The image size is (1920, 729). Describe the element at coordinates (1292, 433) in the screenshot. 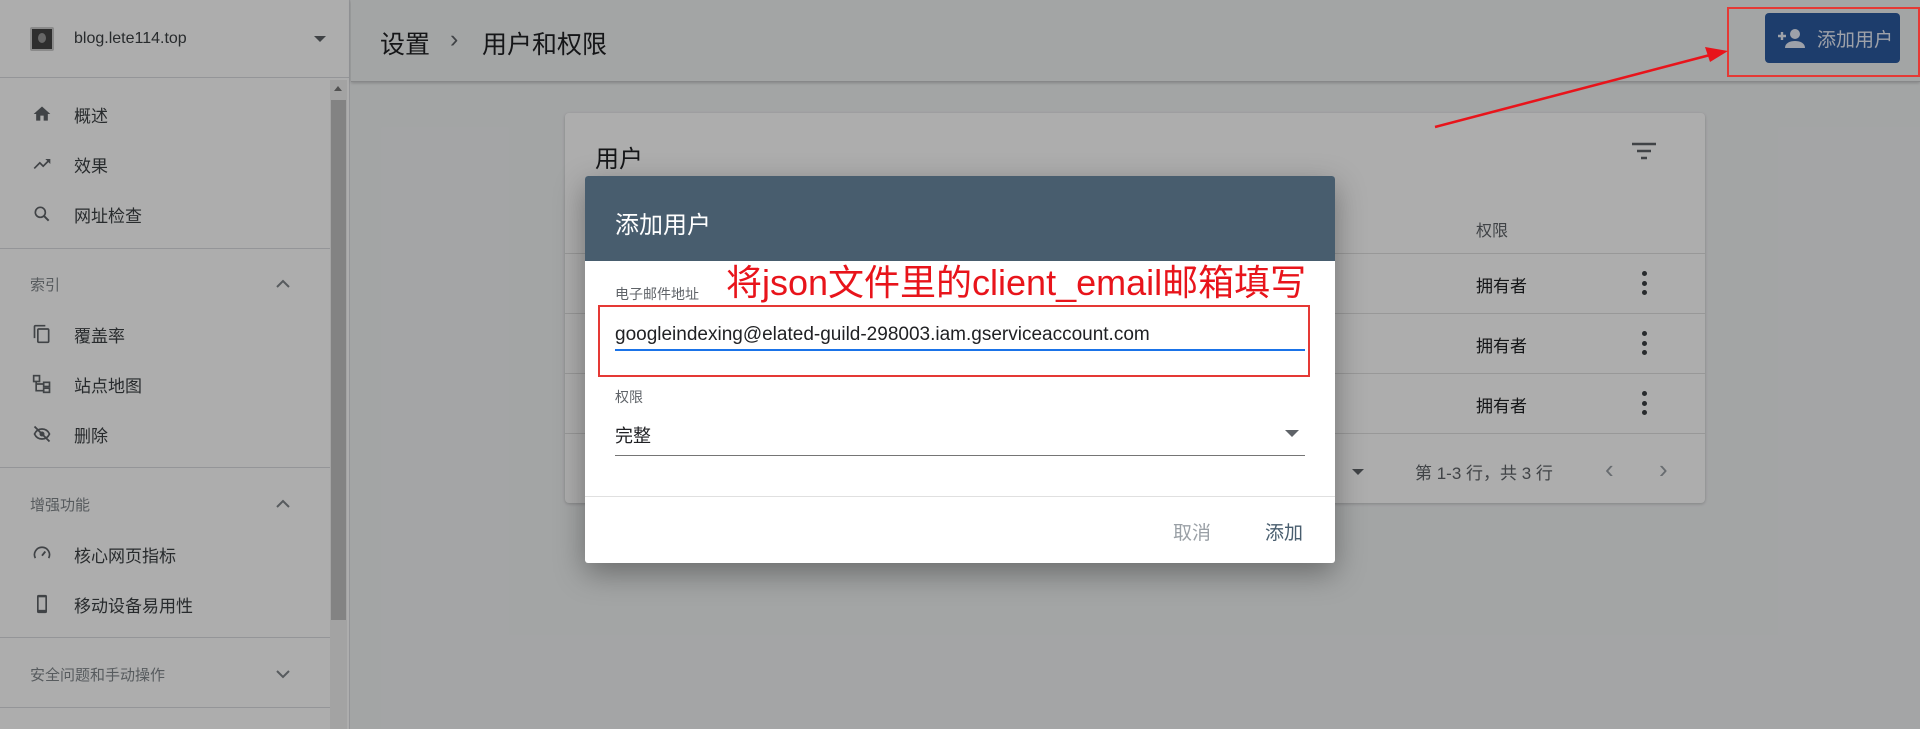

I see `chevron-down-icon` at that location.